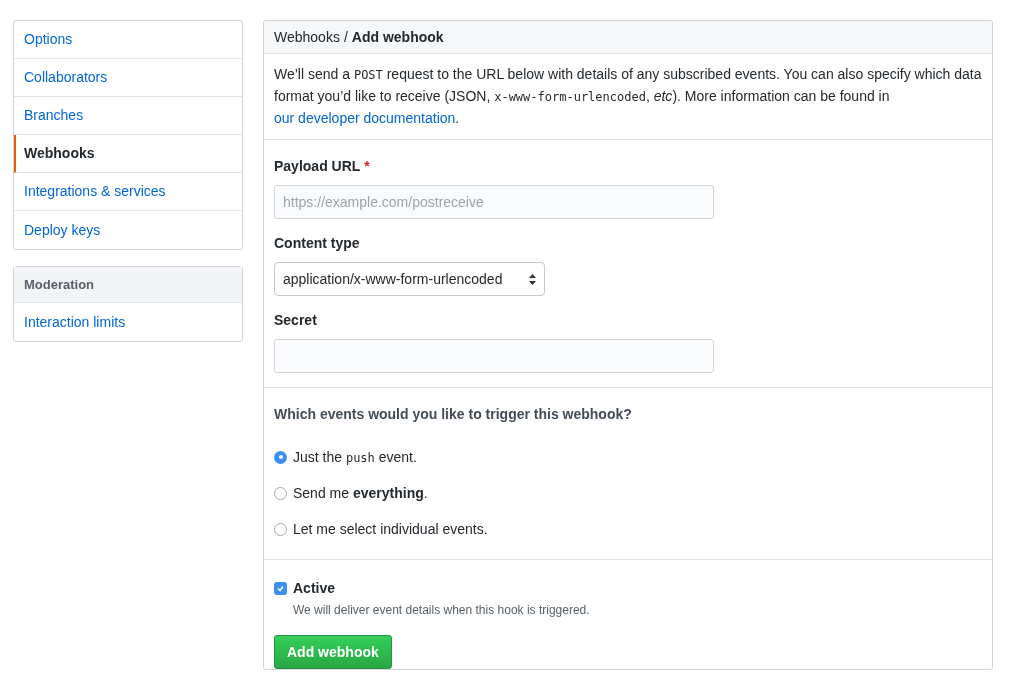  I want to click on text-input, so click(494, 356).